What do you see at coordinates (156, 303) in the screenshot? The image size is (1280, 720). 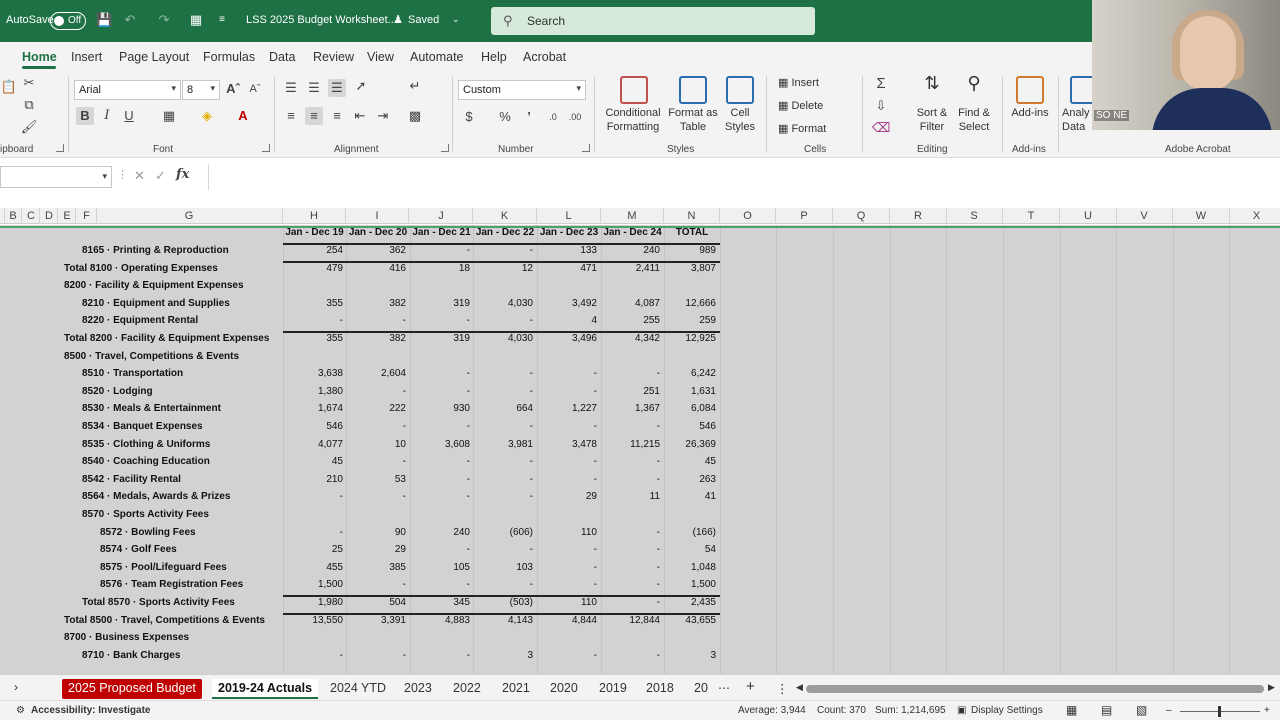 I see `account-label: 8210 · Equipment and Supplies` at bounding box center [156, 303].